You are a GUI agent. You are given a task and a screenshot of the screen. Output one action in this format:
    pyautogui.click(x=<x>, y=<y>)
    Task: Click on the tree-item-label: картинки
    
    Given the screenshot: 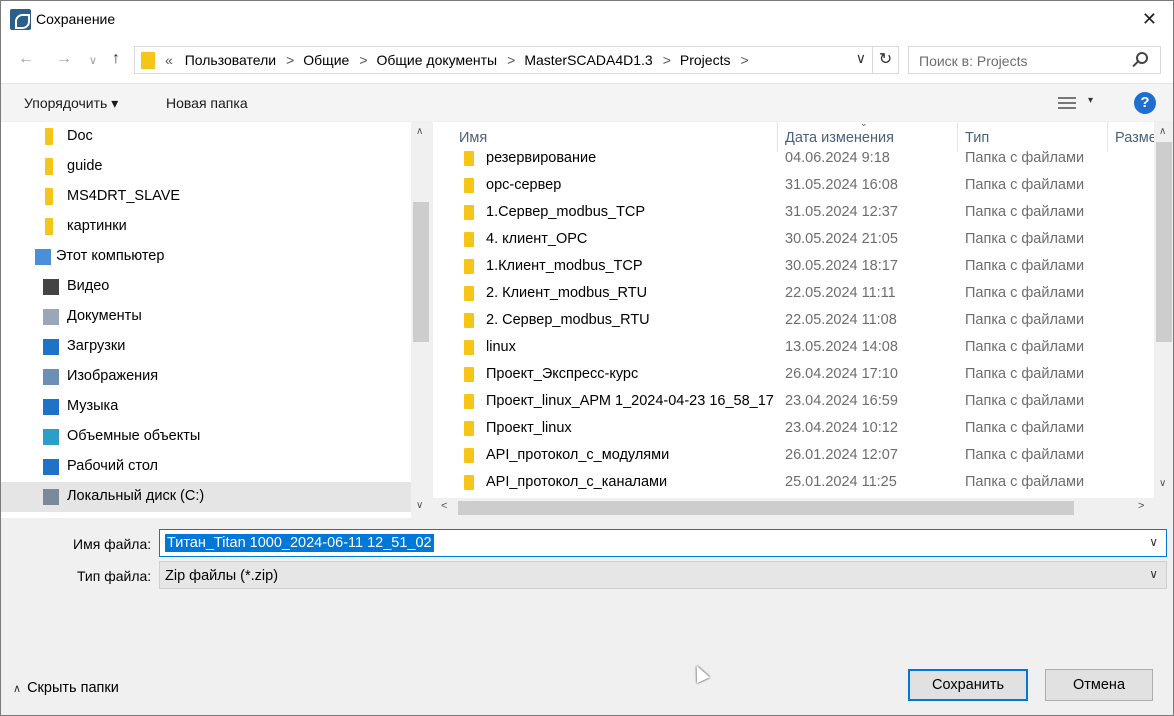 What is the action you would take?
    pyautogui.click(x=97, y=226)
    